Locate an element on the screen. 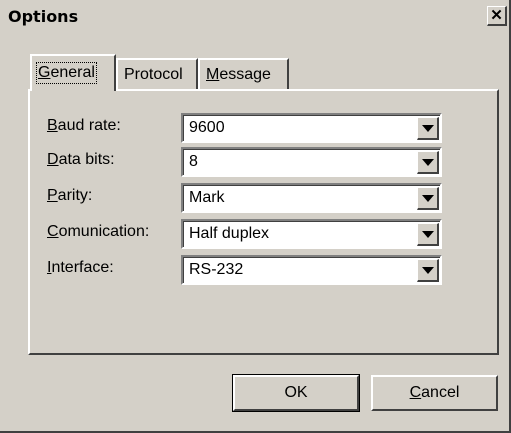  interface-select: RS-232 is located at coordinates (311, 270).